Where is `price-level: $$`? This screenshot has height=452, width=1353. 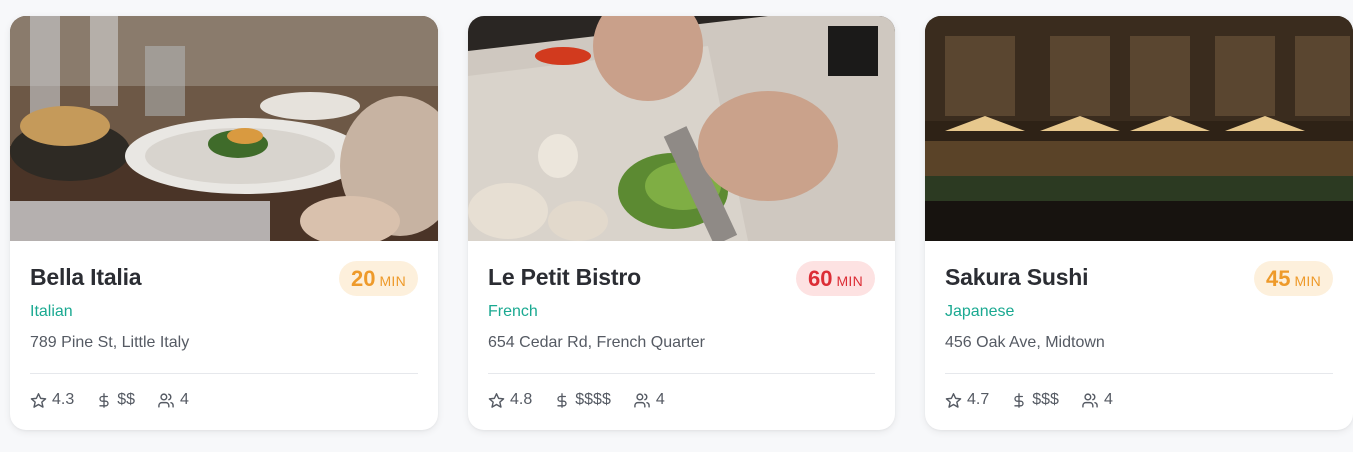 price-level: $$ is located at coordinates (126, 399).